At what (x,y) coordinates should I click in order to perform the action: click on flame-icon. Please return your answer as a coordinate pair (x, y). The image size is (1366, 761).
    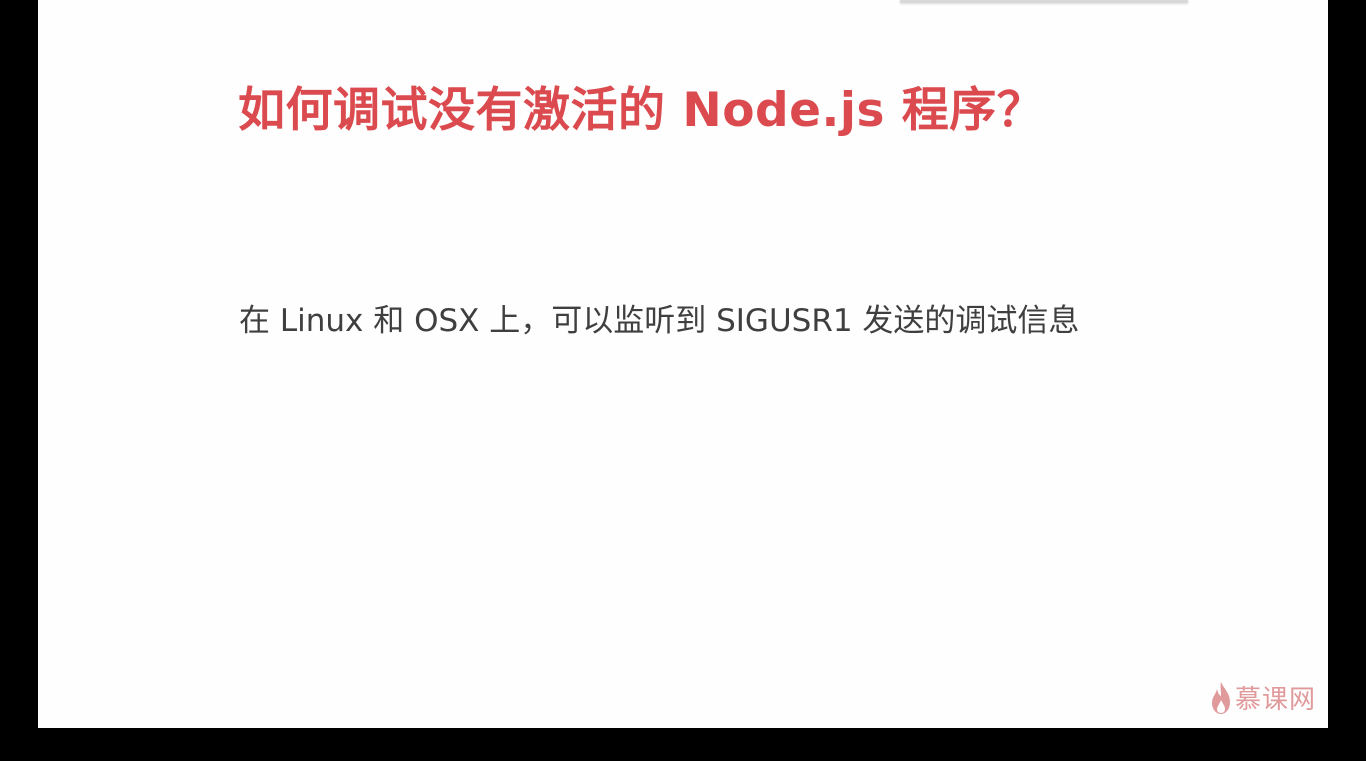
    Looking at the image, I should click on (1221, 700).